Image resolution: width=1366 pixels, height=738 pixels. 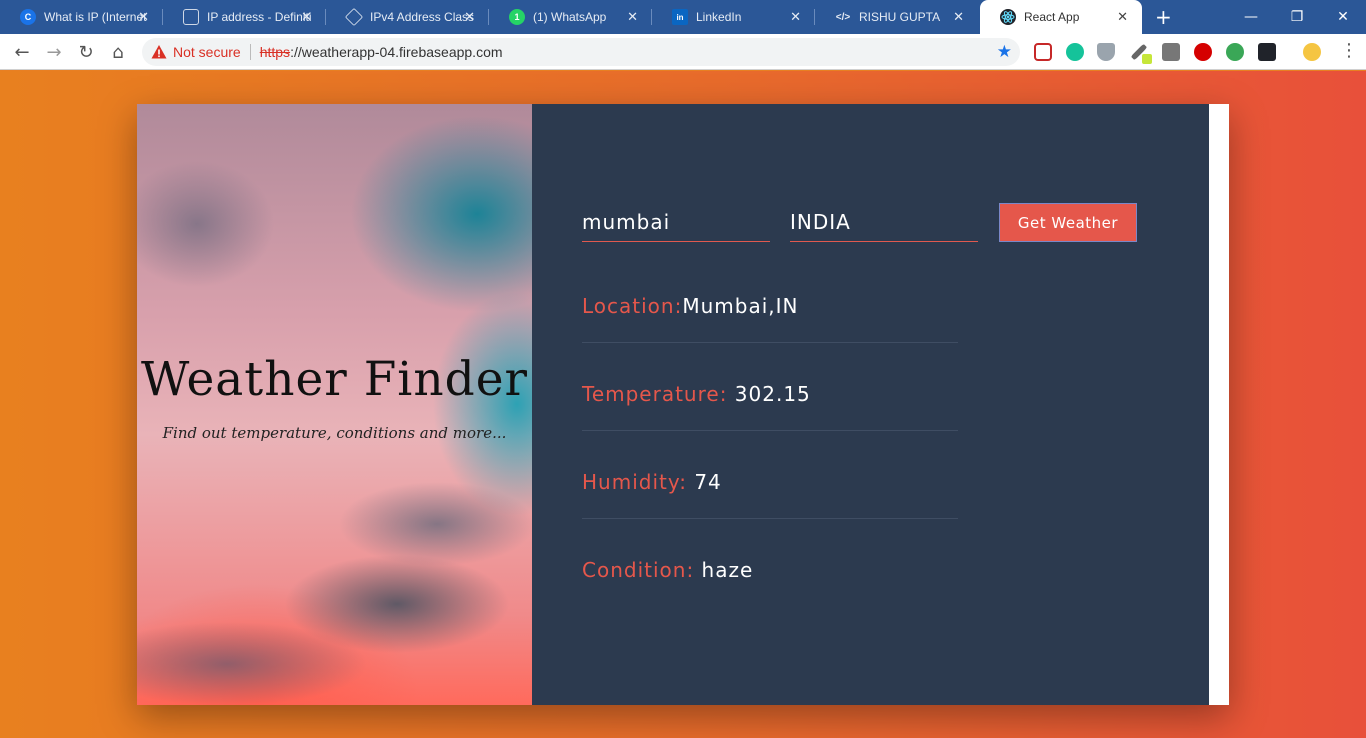 What do you see at coordinates (159, 52) in the screenshot?
I see `warning-icon` at bounding box center [159, 52].